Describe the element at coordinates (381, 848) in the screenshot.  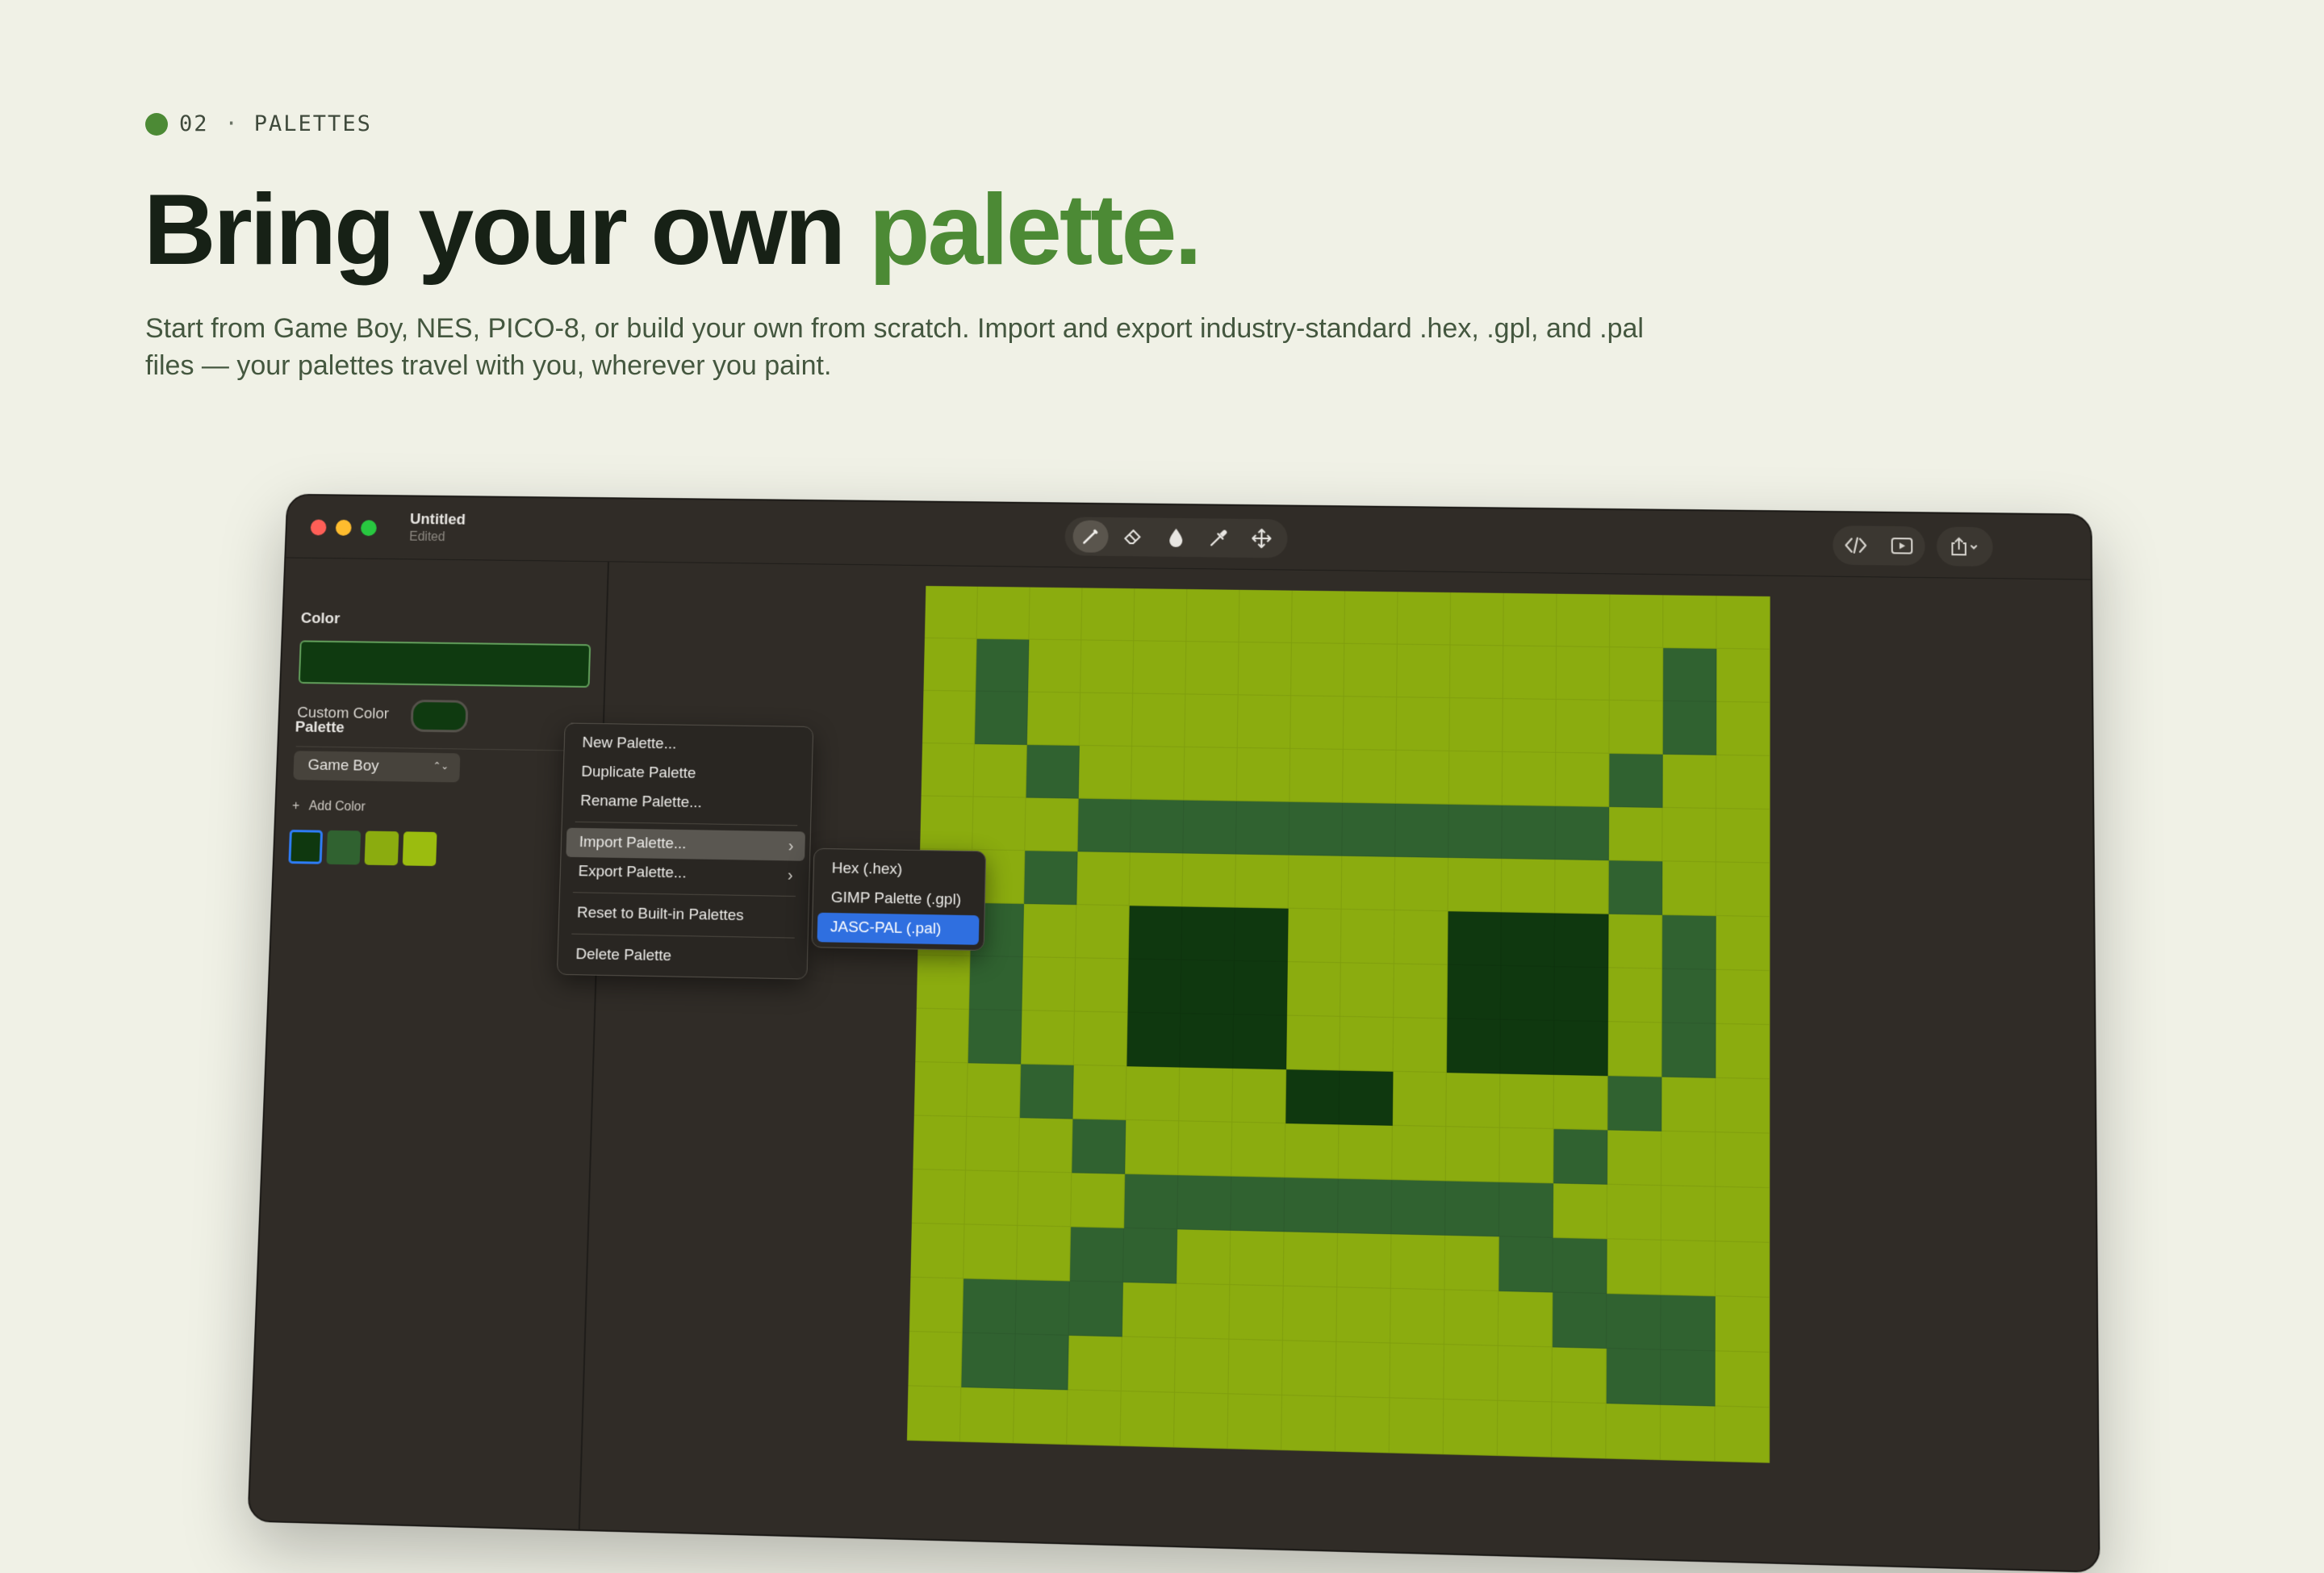
I see `palette-swatch` at that location.